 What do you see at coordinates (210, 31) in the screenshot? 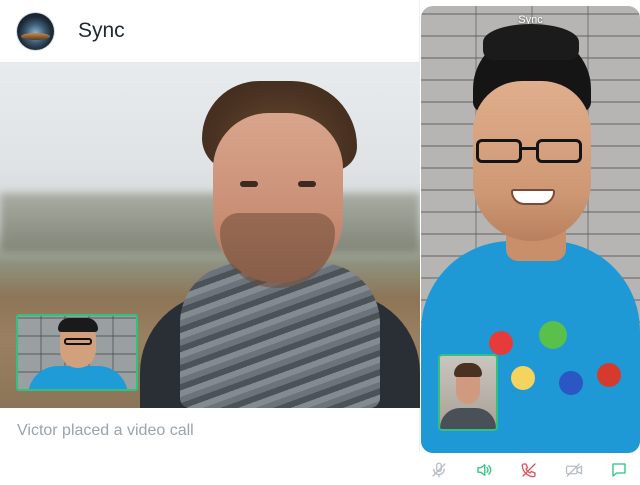
I see `chat-header: Sync` at bounding box center [210, 31].